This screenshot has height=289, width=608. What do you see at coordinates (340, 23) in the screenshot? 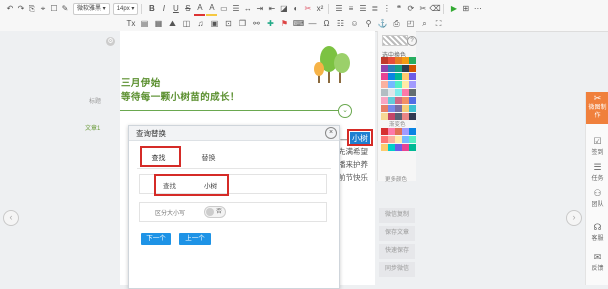
I see `date-icon: ☷` at bounding box center [340, 23].